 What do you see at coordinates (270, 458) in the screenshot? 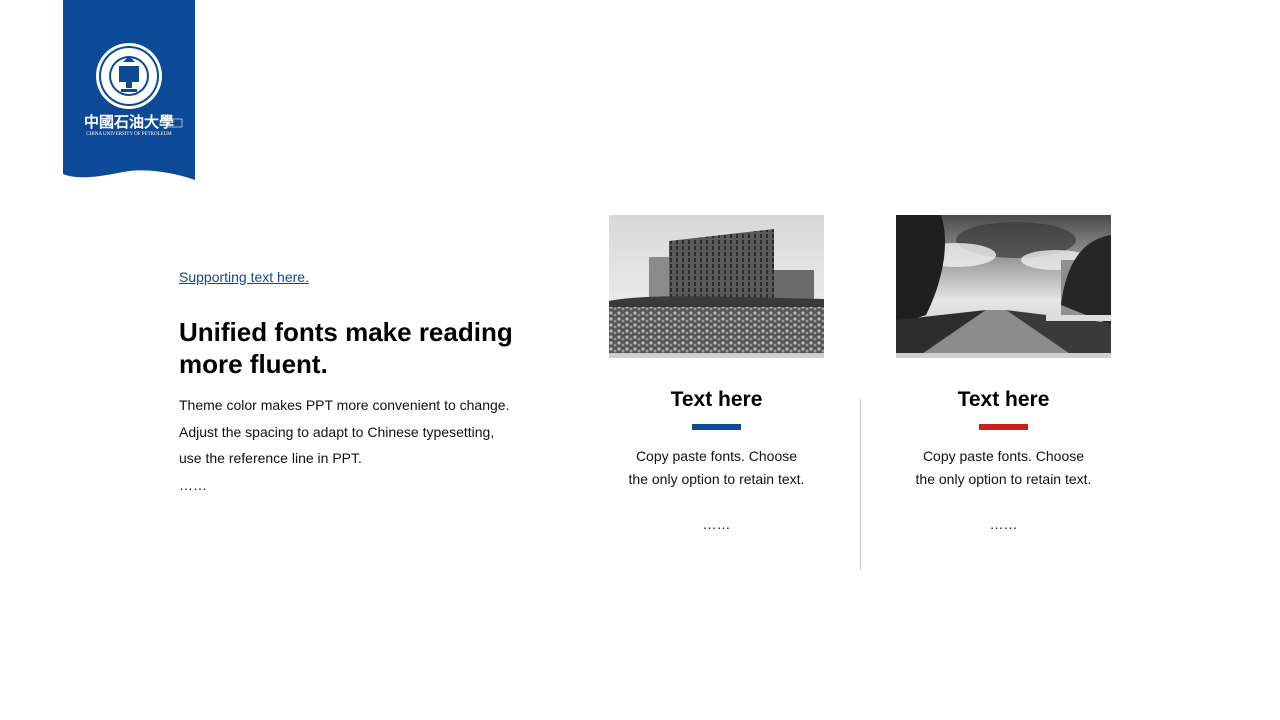
I see `intro-body-line: use the reference line in PPT.` at bounding box center [270, 458].